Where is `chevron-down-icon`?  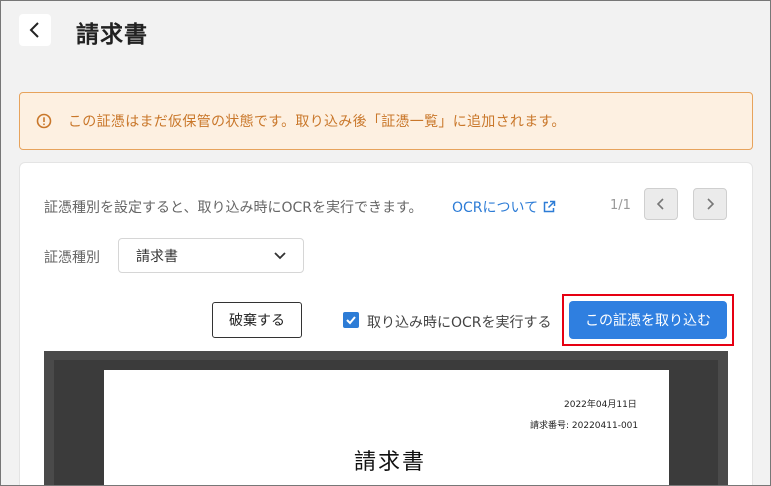
chevron-down-icon is located at coordinates (280, 255).